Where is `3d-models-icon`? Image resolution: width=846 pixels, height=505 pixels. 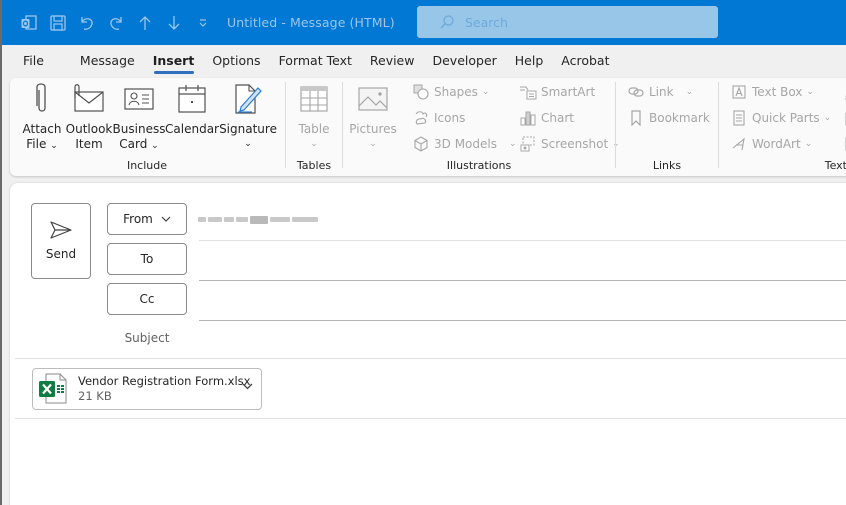 3d-models-icon is located at coordinates (421, 144).